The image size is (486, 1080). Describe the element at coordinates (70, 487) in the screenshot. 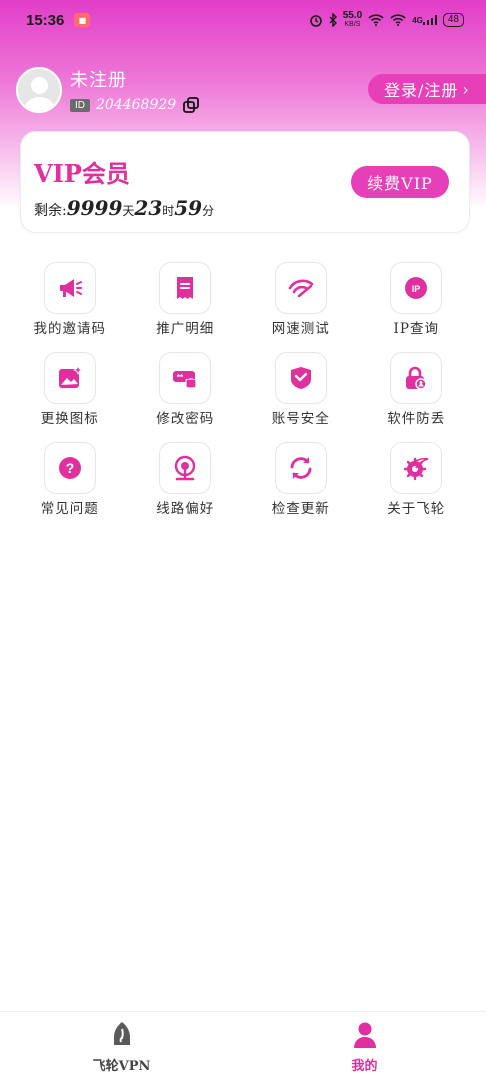

I see `grid-item-faq: ? 常见问题` at that location.